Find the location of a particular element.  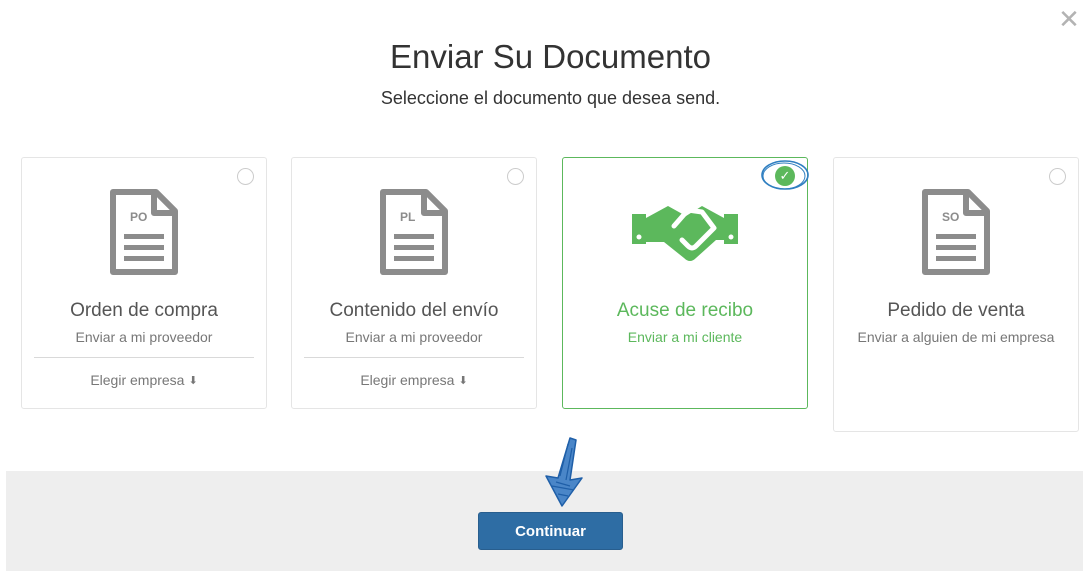

document-icon: PL is located at coordinates (414, 233).